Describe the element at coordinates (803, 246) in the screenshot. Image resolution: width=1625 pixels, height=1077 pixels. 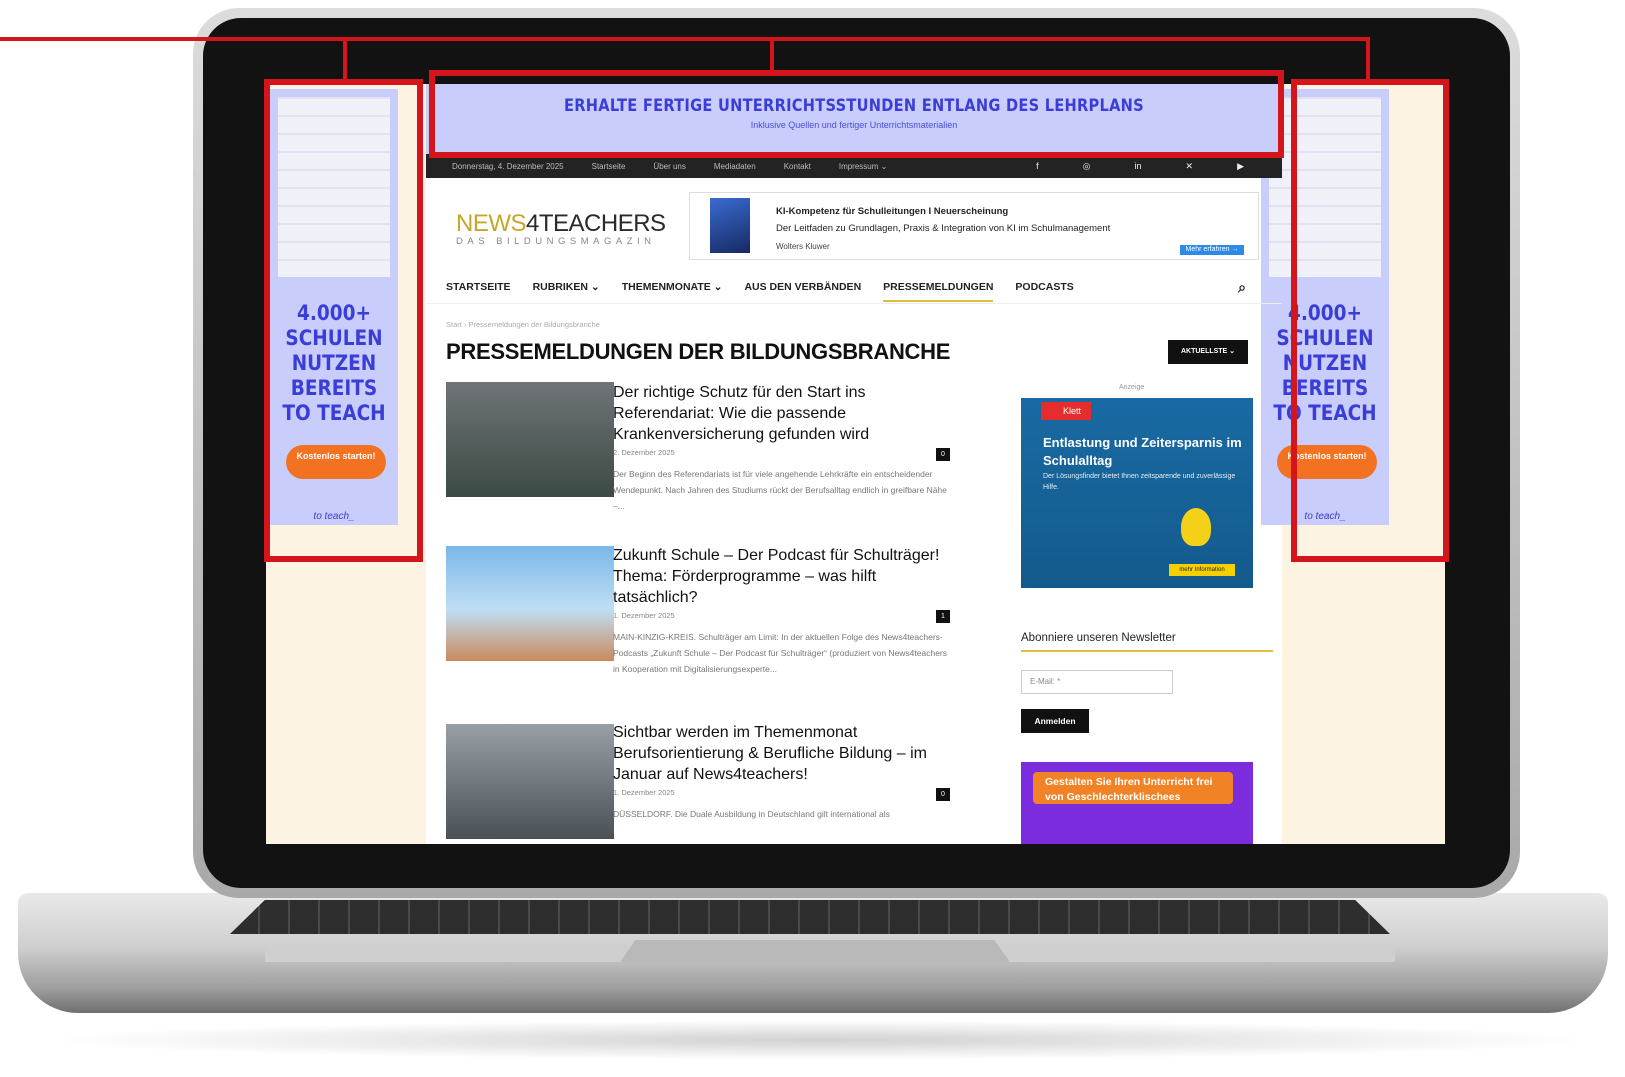
I see `header-ad-brand: Wolters Kluwer` at that location.